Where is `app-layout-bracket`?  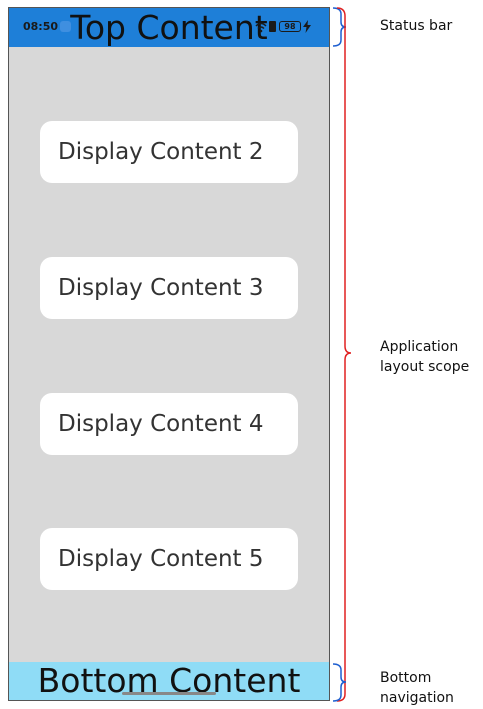
app-layout-bracket is located at coordinates (344, 354).